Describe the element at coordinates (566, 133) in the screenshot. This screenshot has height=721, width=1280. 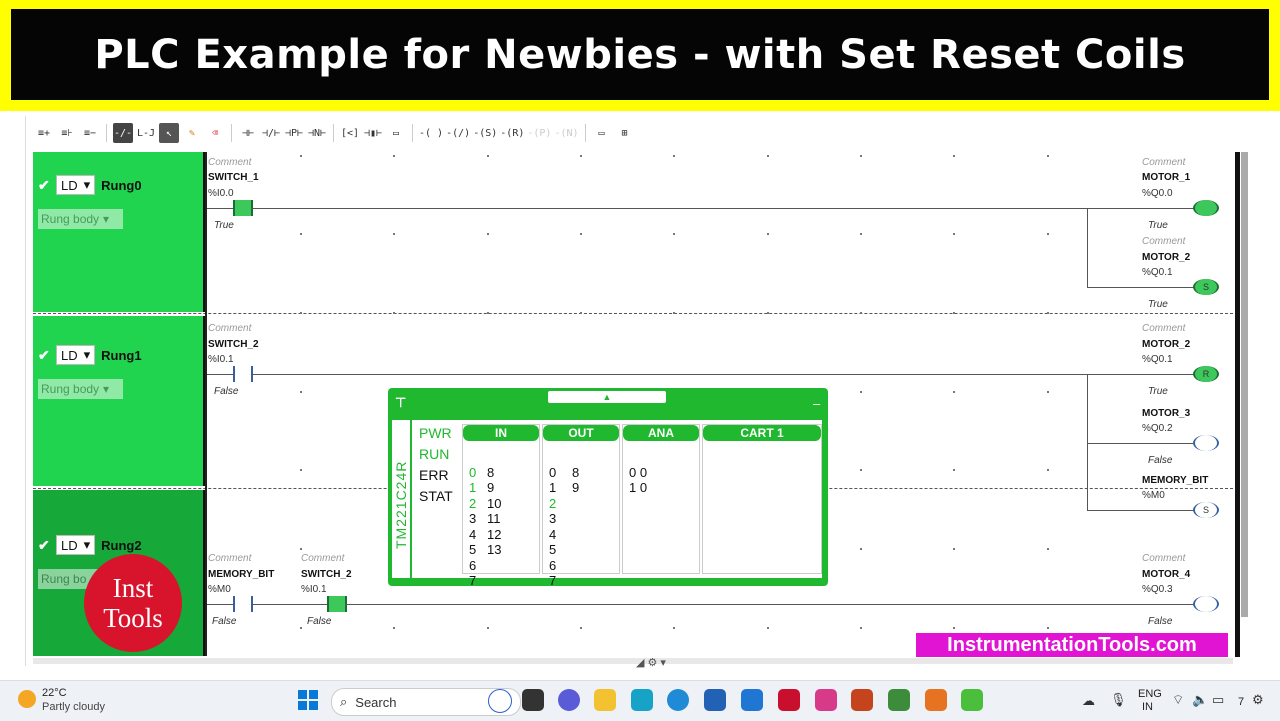
I see `negative-pulse-coil-button: -(N)` at that location.